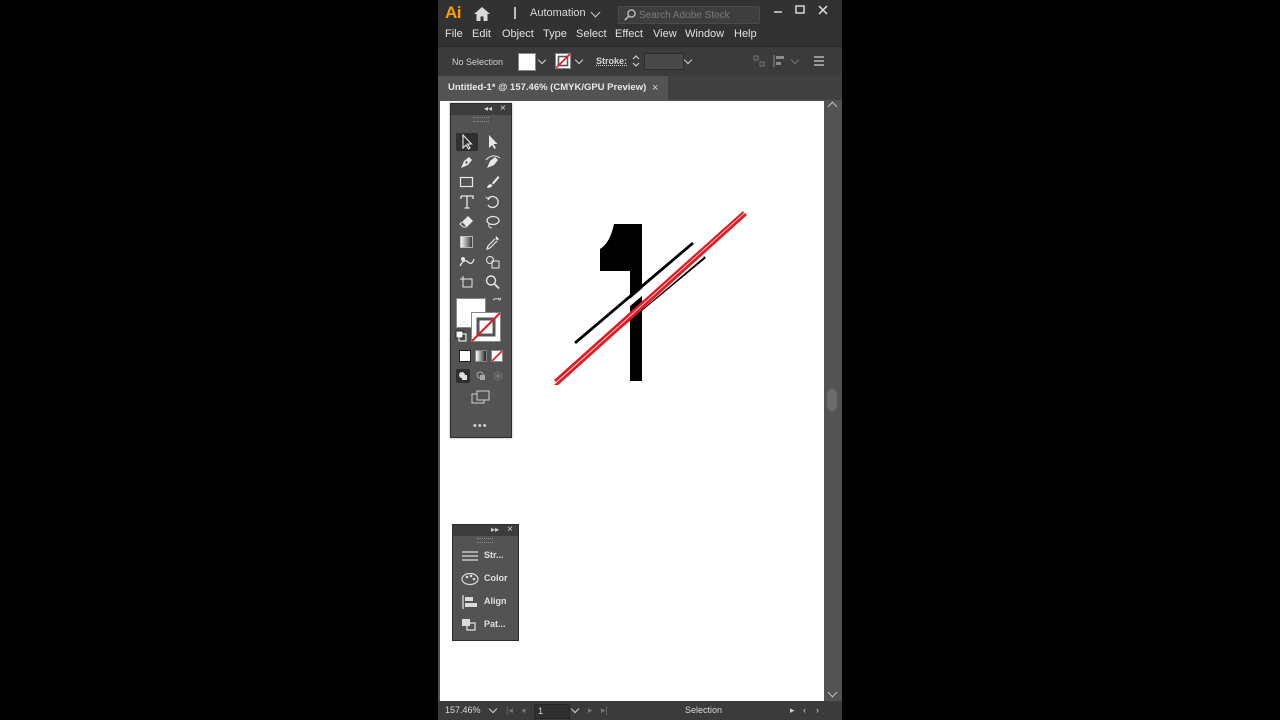 The height and width of the screenshot is (720, 1280). What do you see at coordinates (664, 61) in the screenshot?
I see `stroke-weight-field` at bounding box center [664, 61].